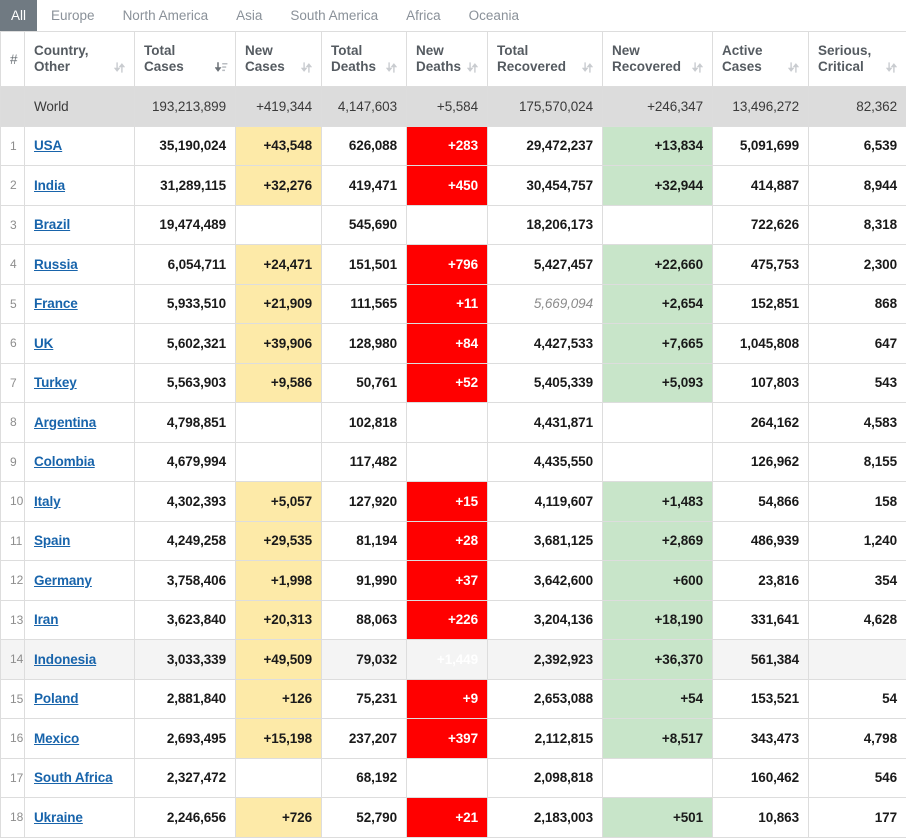 The height and width of the screenshot is (838, 906). I want to click on total-cases-cell: 2,693,495, so click(185, 739).